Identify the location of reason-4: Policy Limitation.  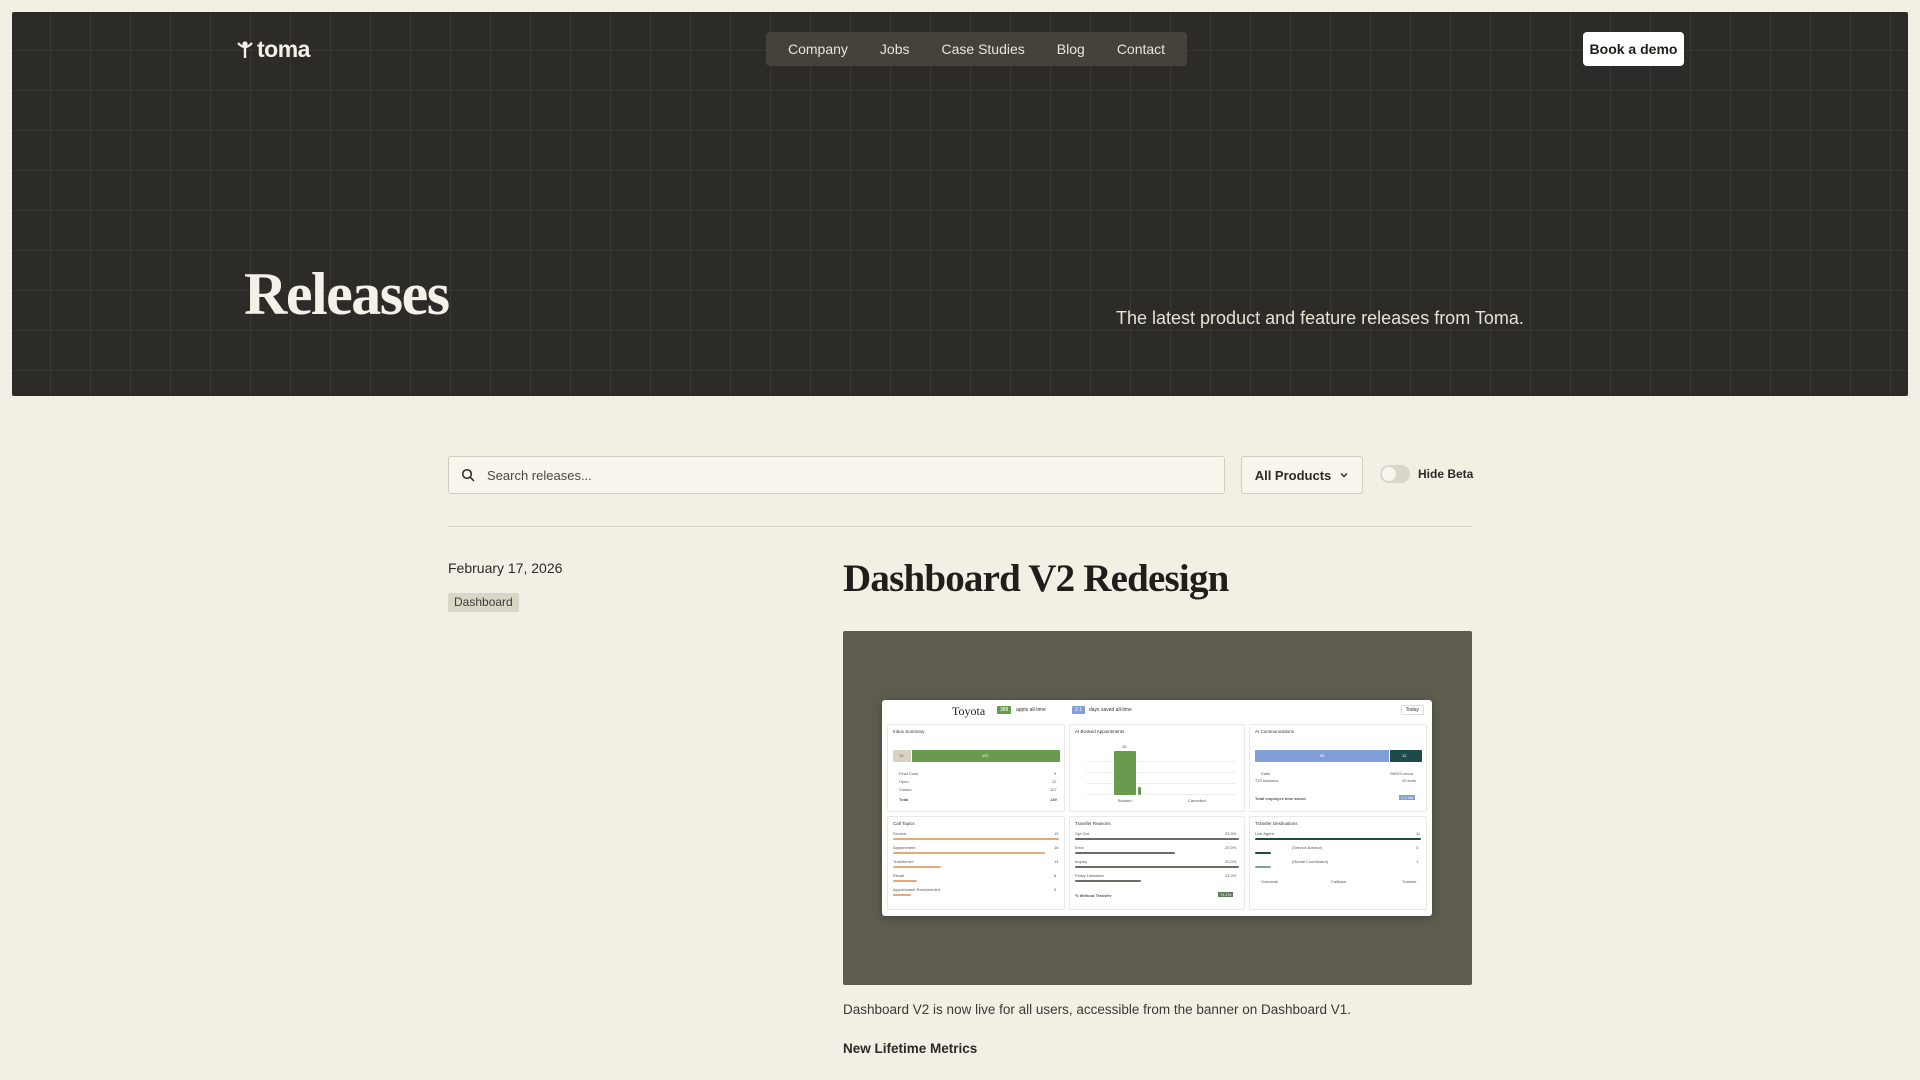
(1089, 875).